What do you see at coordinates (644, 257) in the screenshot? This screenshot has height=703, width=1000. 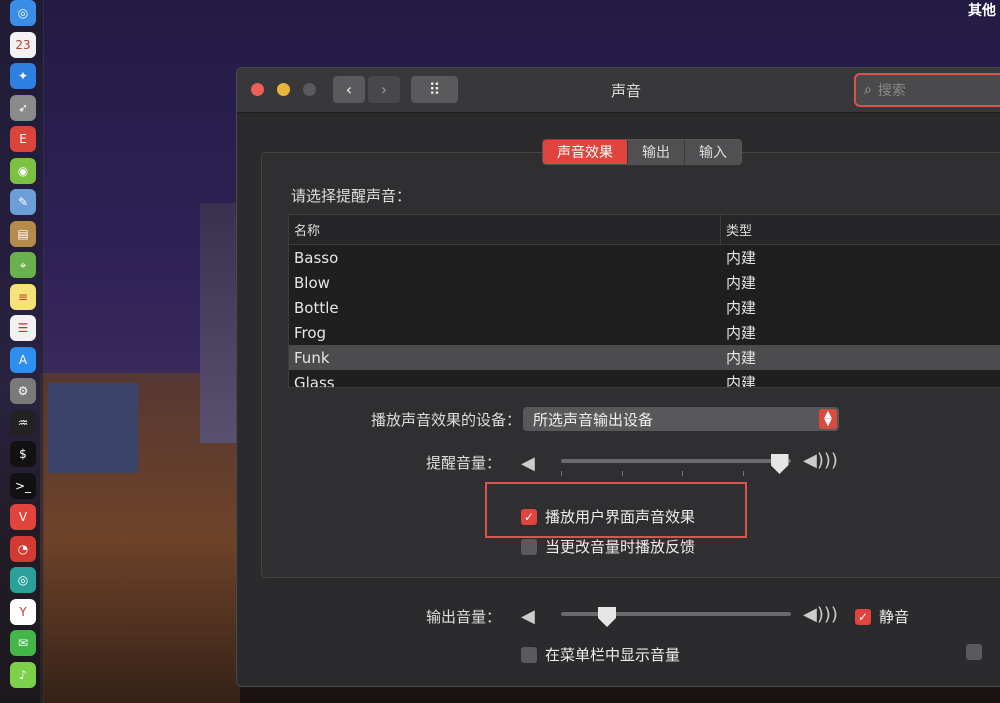 I see `sound-list-row: Basso 内建` at bounding box center [644, 257].